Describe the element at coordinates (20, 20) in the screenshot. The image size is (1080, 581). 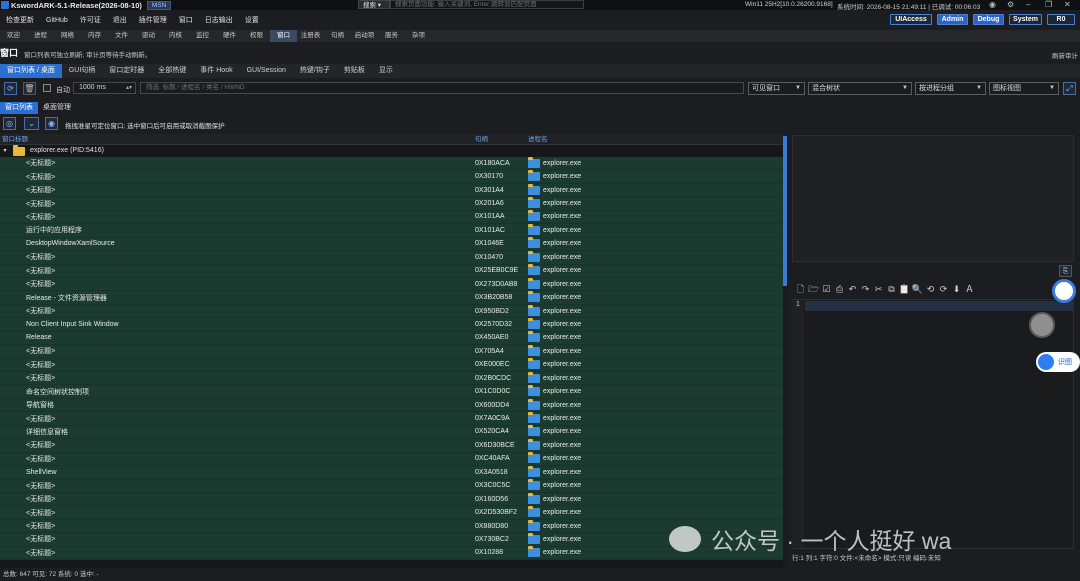
I see `menu-check-update: 检查更新` at that location.